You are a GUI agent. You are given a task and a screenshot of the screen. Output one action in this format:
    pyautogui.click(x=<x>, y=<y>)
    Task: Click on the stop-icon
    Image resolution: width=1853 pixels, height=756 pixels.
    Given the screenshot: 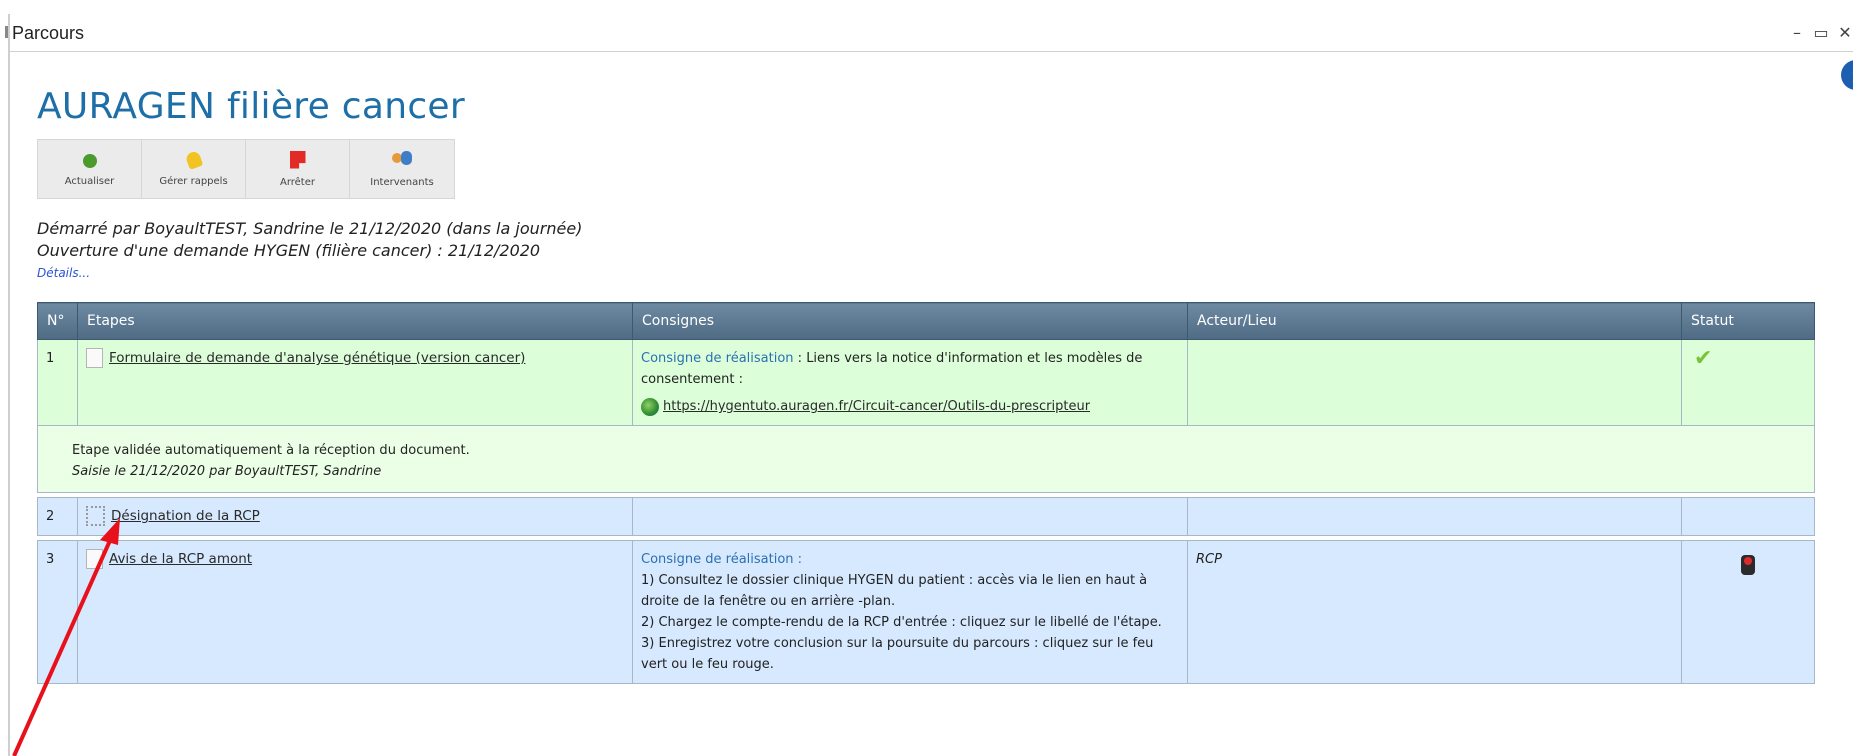 What is the action you would take?
    pyautogui.click(x=297, y=159)
    